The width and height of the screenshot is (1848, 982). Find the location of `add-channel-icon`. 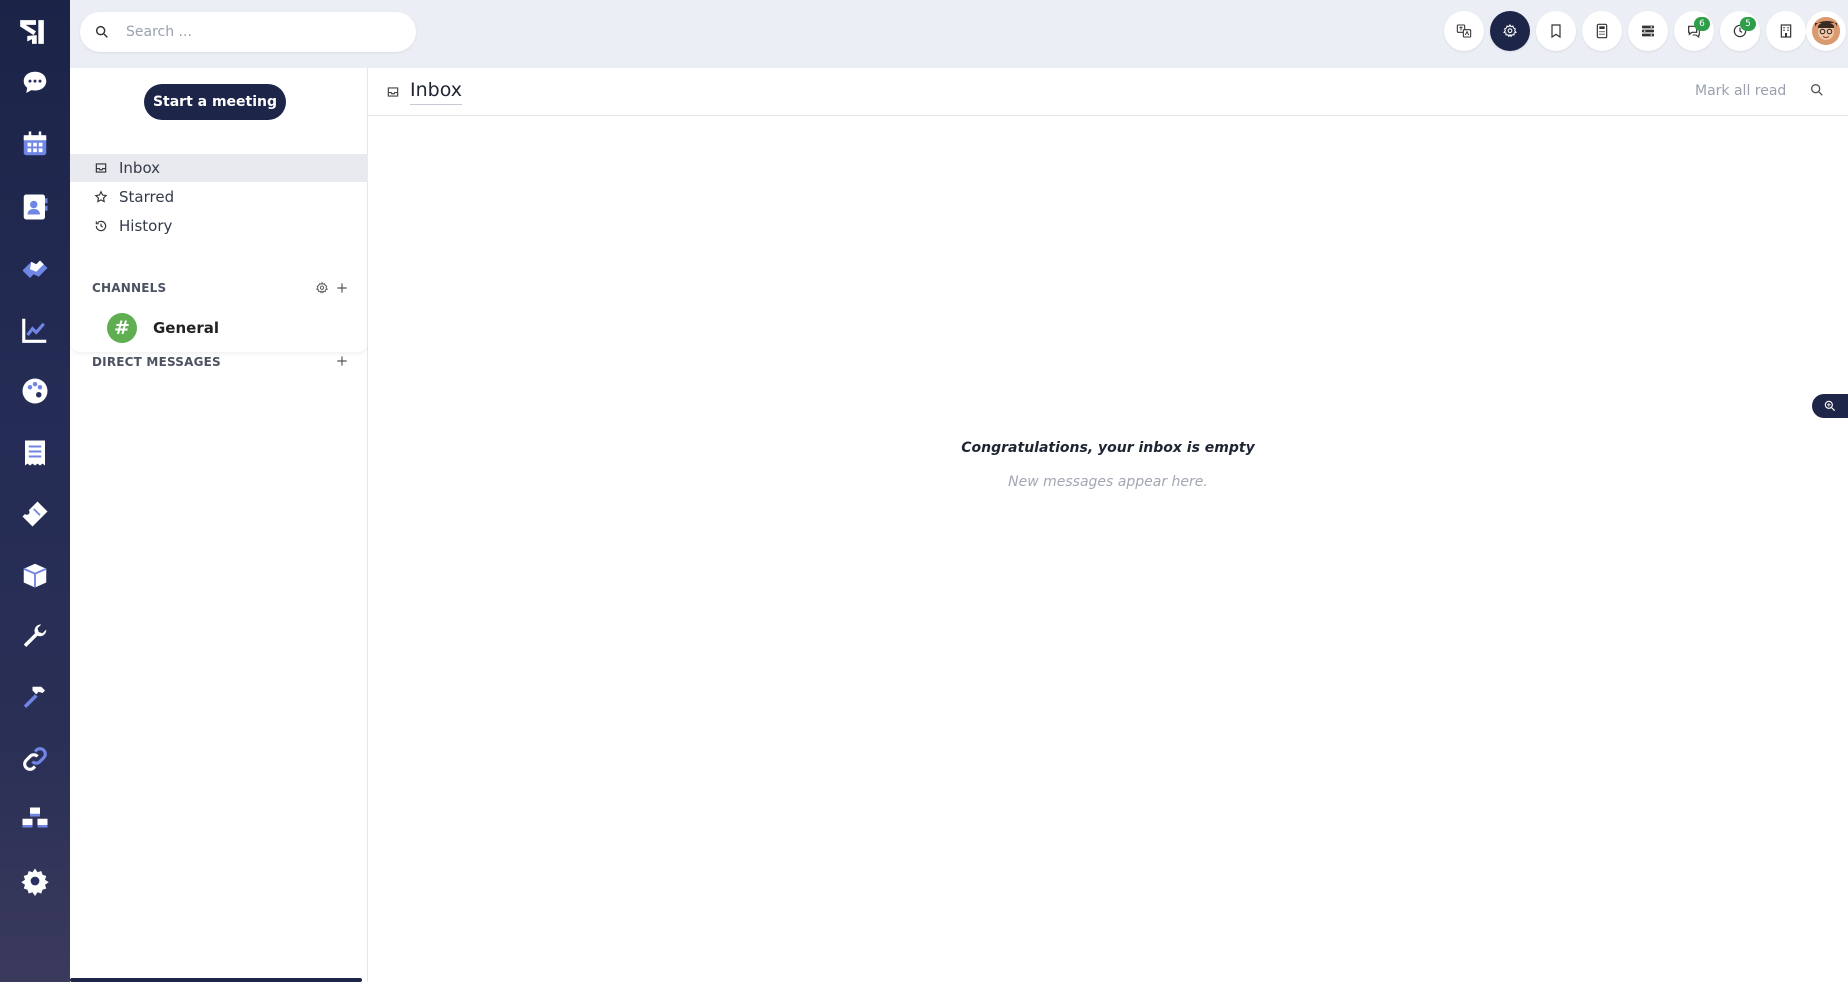

add-channel-icon is located at coordinates (342, 288).